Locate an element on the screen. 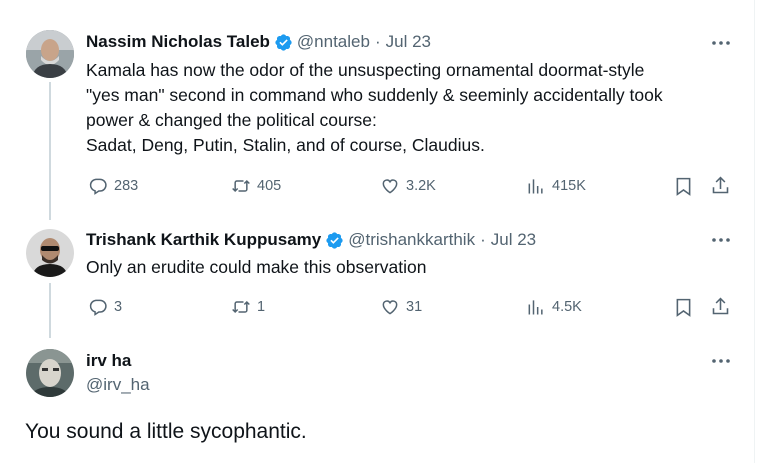 This screenshot has height=463, width=759. tweet-text-line: power & changed the political course: is located at coordinates (231, 120).